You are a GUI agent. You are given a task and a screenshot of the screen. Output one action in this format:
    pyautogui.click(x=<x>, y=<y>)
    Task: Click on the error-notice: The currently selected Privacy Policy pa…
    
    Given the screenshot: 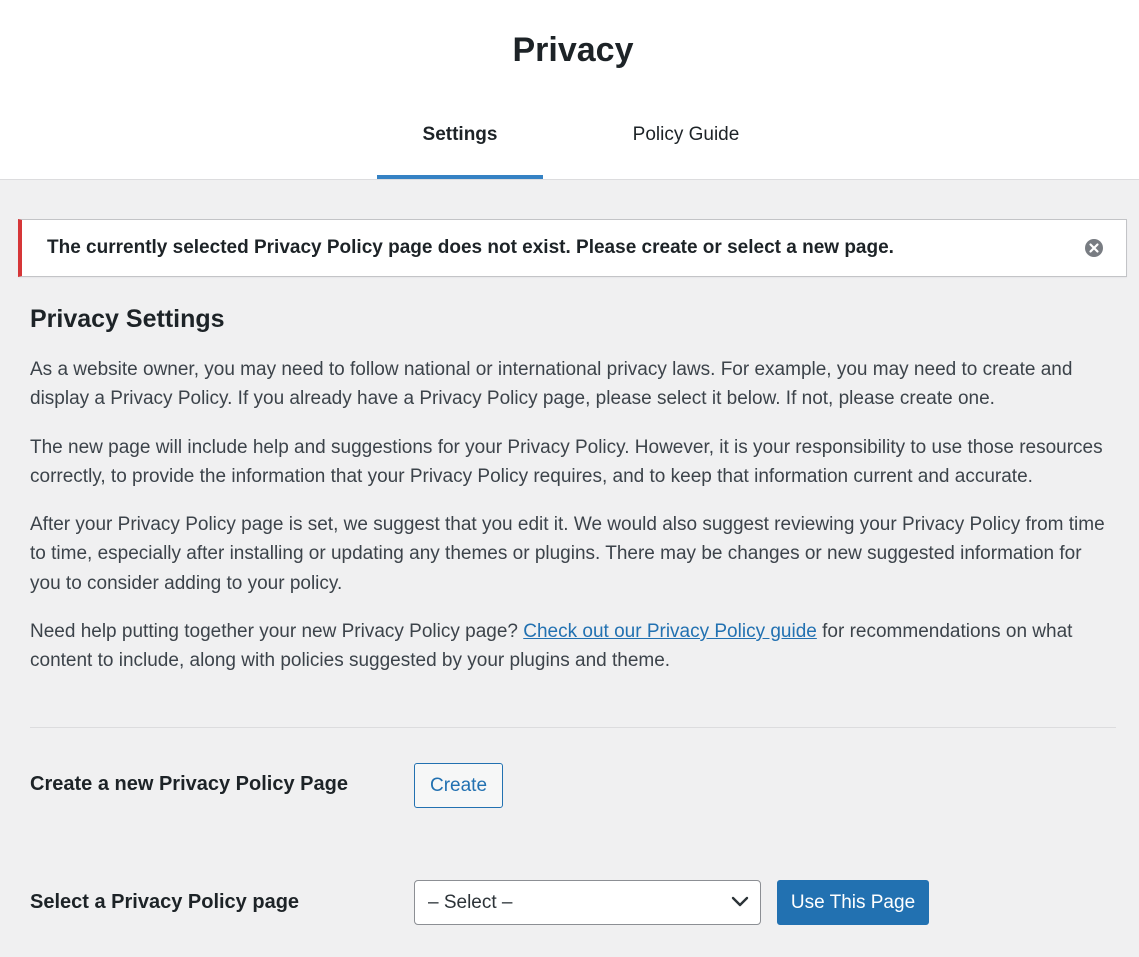 What is the action you would take?
    pyautogui.click(x=572, y=248)
    